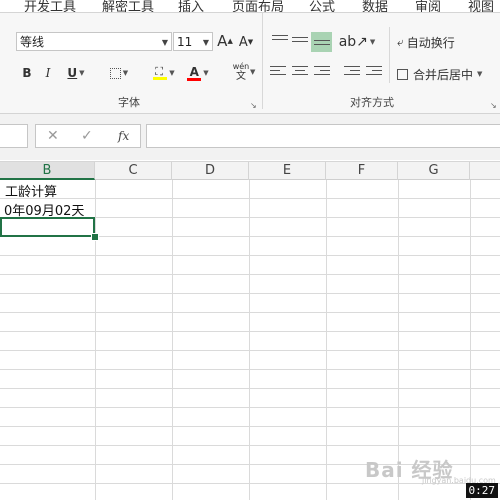 This screenshot has width=500, height=500. Describe the element at coordinates (322, 6) in the screenshot. I see `tab-formulas: 公式` at that location.